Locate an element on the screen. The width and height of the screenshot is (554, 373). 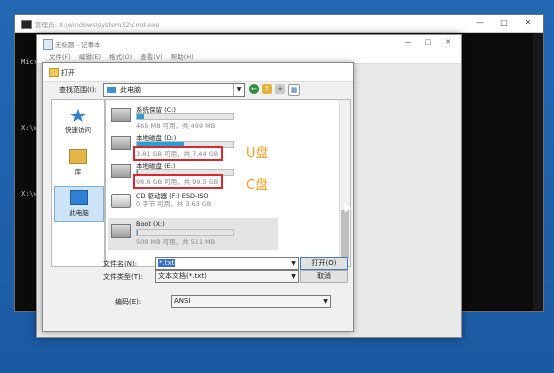
place-label: 此电脑 is located at coordinates (79, 213).